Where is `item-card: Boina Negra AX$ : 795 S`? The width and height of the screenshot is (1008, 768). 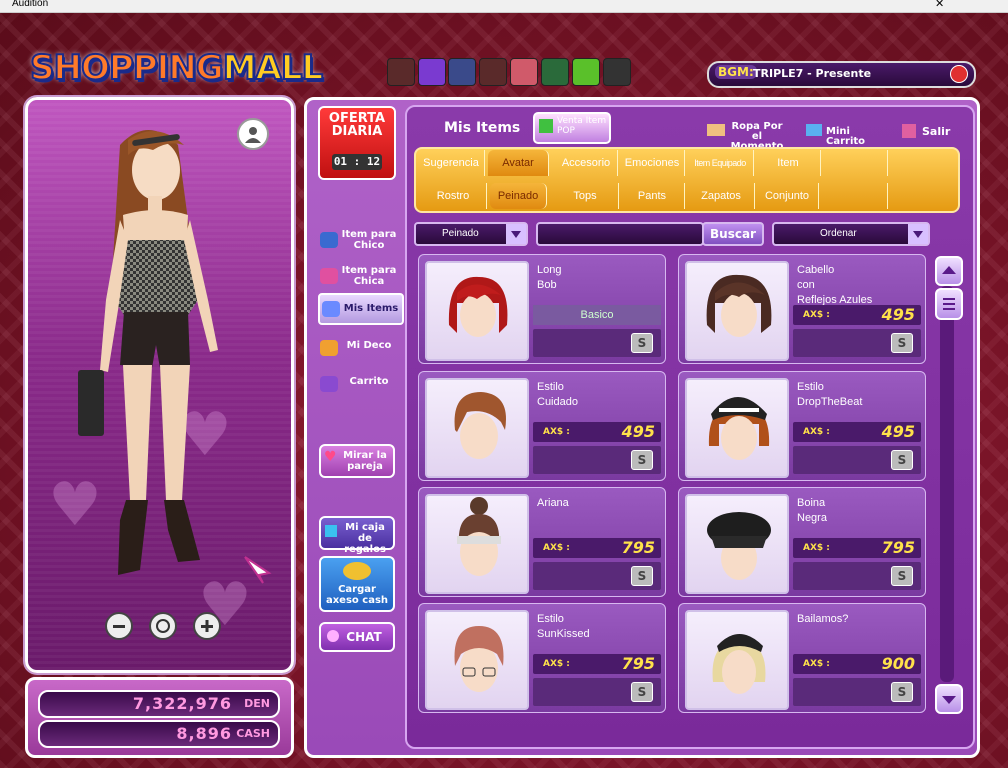 item-card: Boina Negra AX$ : 795 S is located at coordinates (802, 542).